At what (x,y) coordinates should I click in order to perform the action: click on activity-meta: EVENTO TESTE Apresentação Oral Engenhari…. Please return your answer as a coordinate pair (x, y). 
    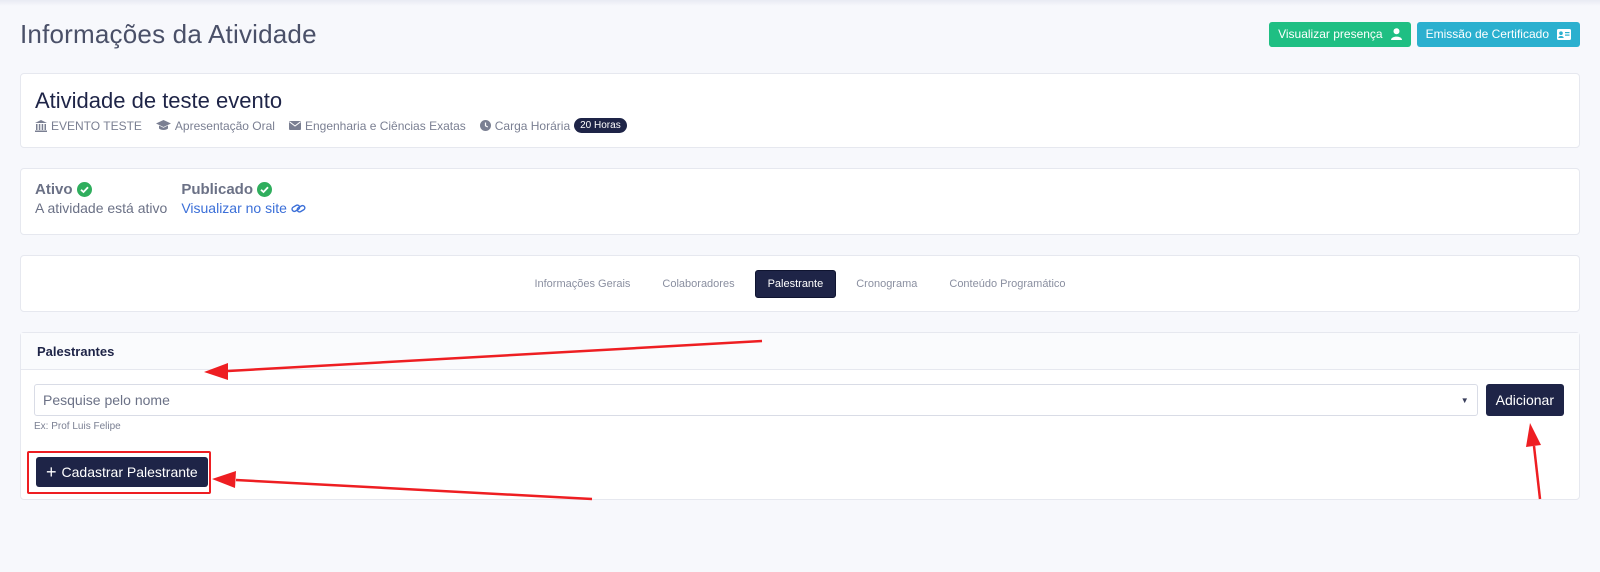
    Looking at the image, I should click on (800, 125).